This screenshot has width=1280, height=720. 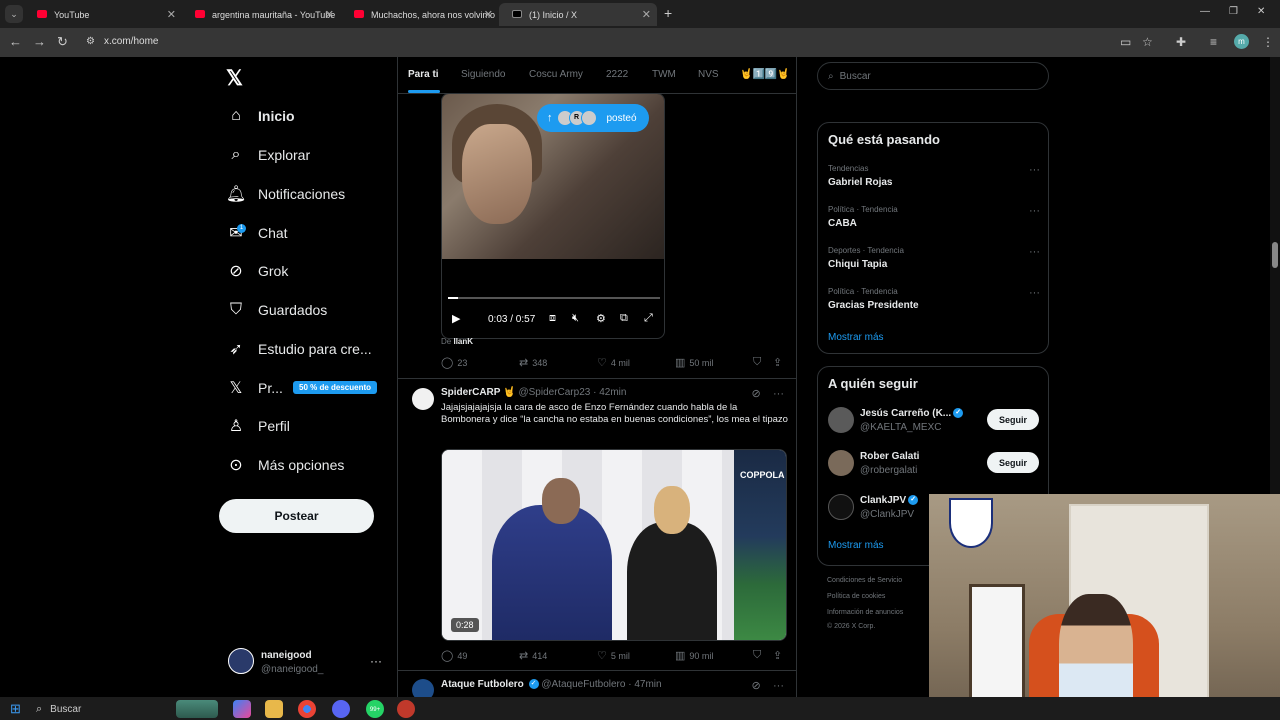 What do you see at coordinates (470, 392) in the screenshot?
I see `author-name: SpiderCARP` at bounding box center [470, 392].